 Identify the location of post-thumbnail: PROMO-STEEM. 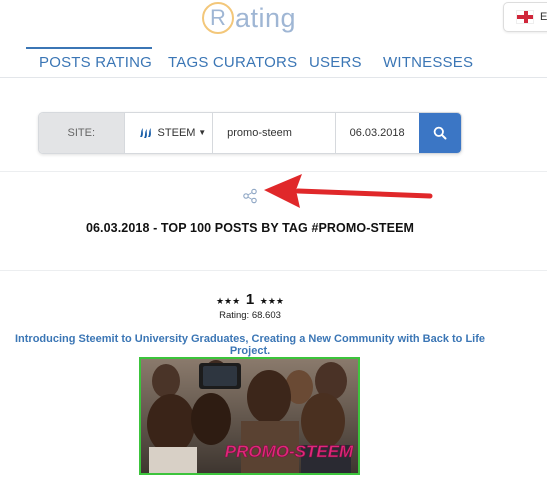
(249, 416).